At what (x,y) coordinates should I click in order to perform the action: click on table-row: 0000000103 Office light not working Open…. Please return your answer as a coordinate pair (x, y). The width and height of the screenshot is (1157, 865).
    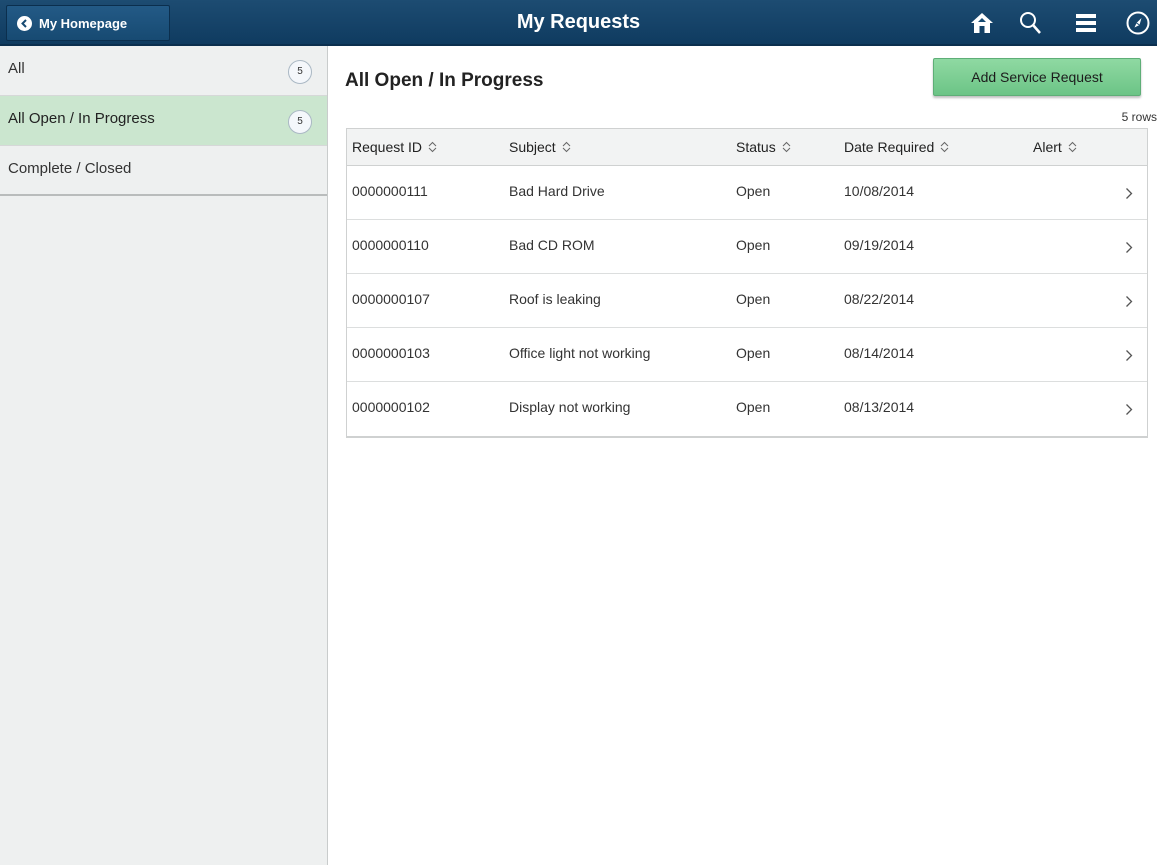
    Looking at the image, I should click on (747, 355).